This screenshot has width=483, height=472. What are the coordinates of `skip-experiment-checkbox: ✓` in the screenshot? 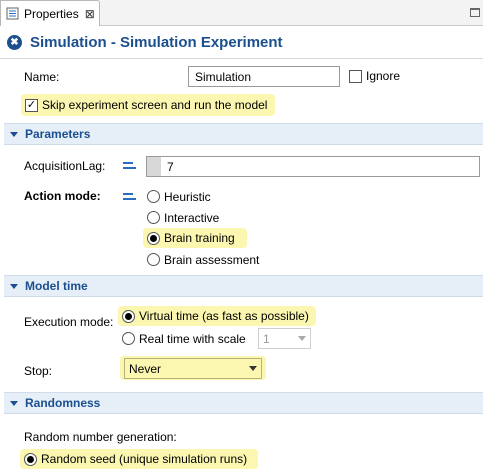 It's located at (31, 105).